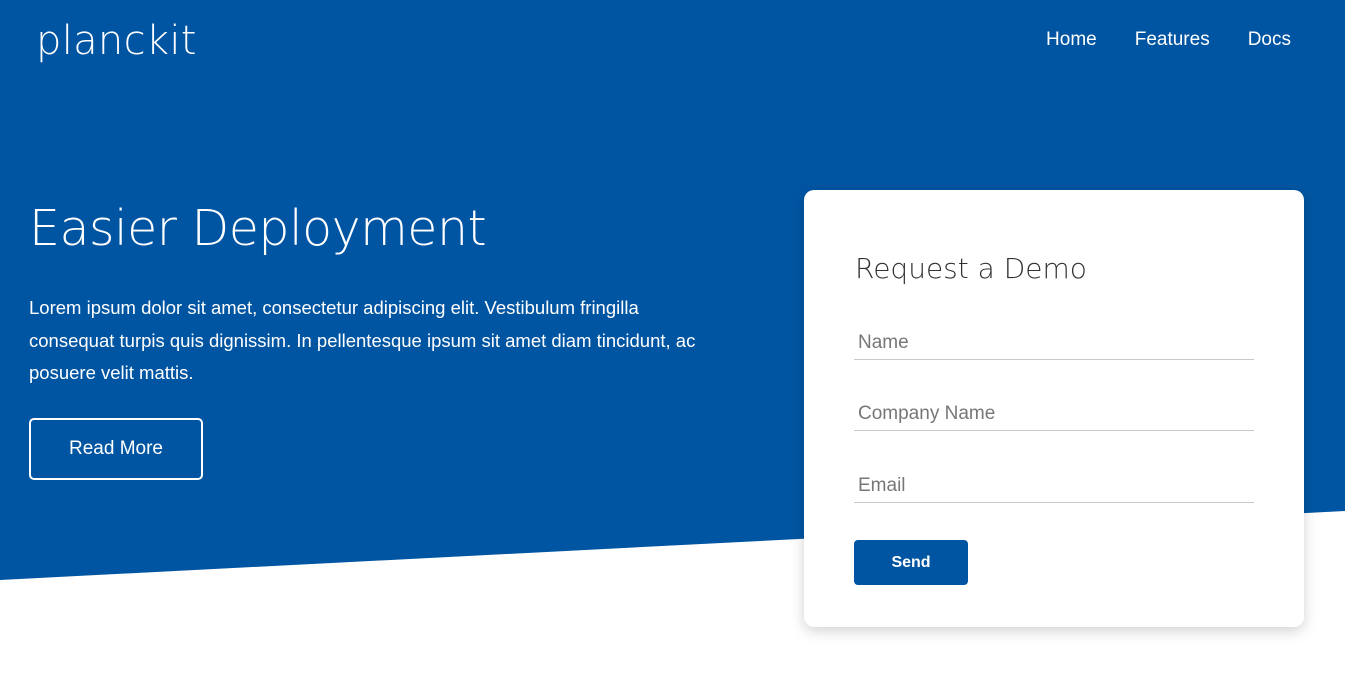 The image size is (1345, 694). I want to click on read-more-button: Read More, so click(116, 449).